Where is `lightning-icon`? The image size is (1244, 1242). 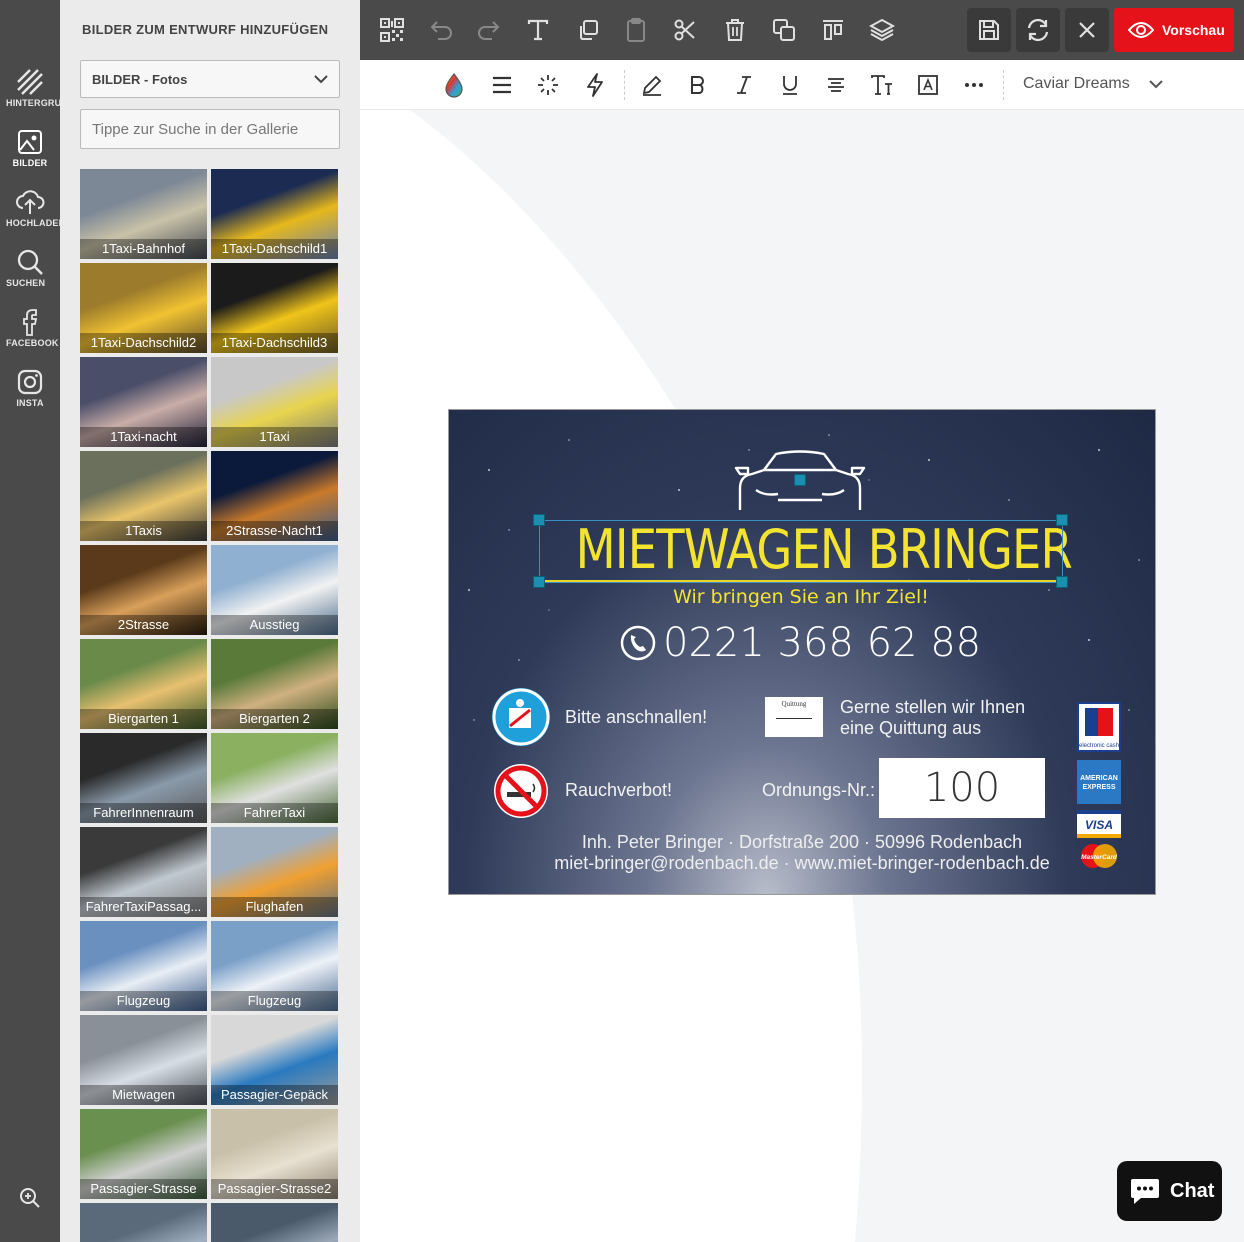
lightning-icon is located at coordinates (595, 85).